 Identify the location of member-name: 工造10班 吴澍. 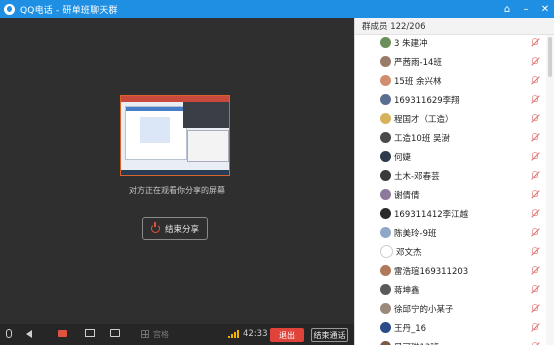
(422, 138).